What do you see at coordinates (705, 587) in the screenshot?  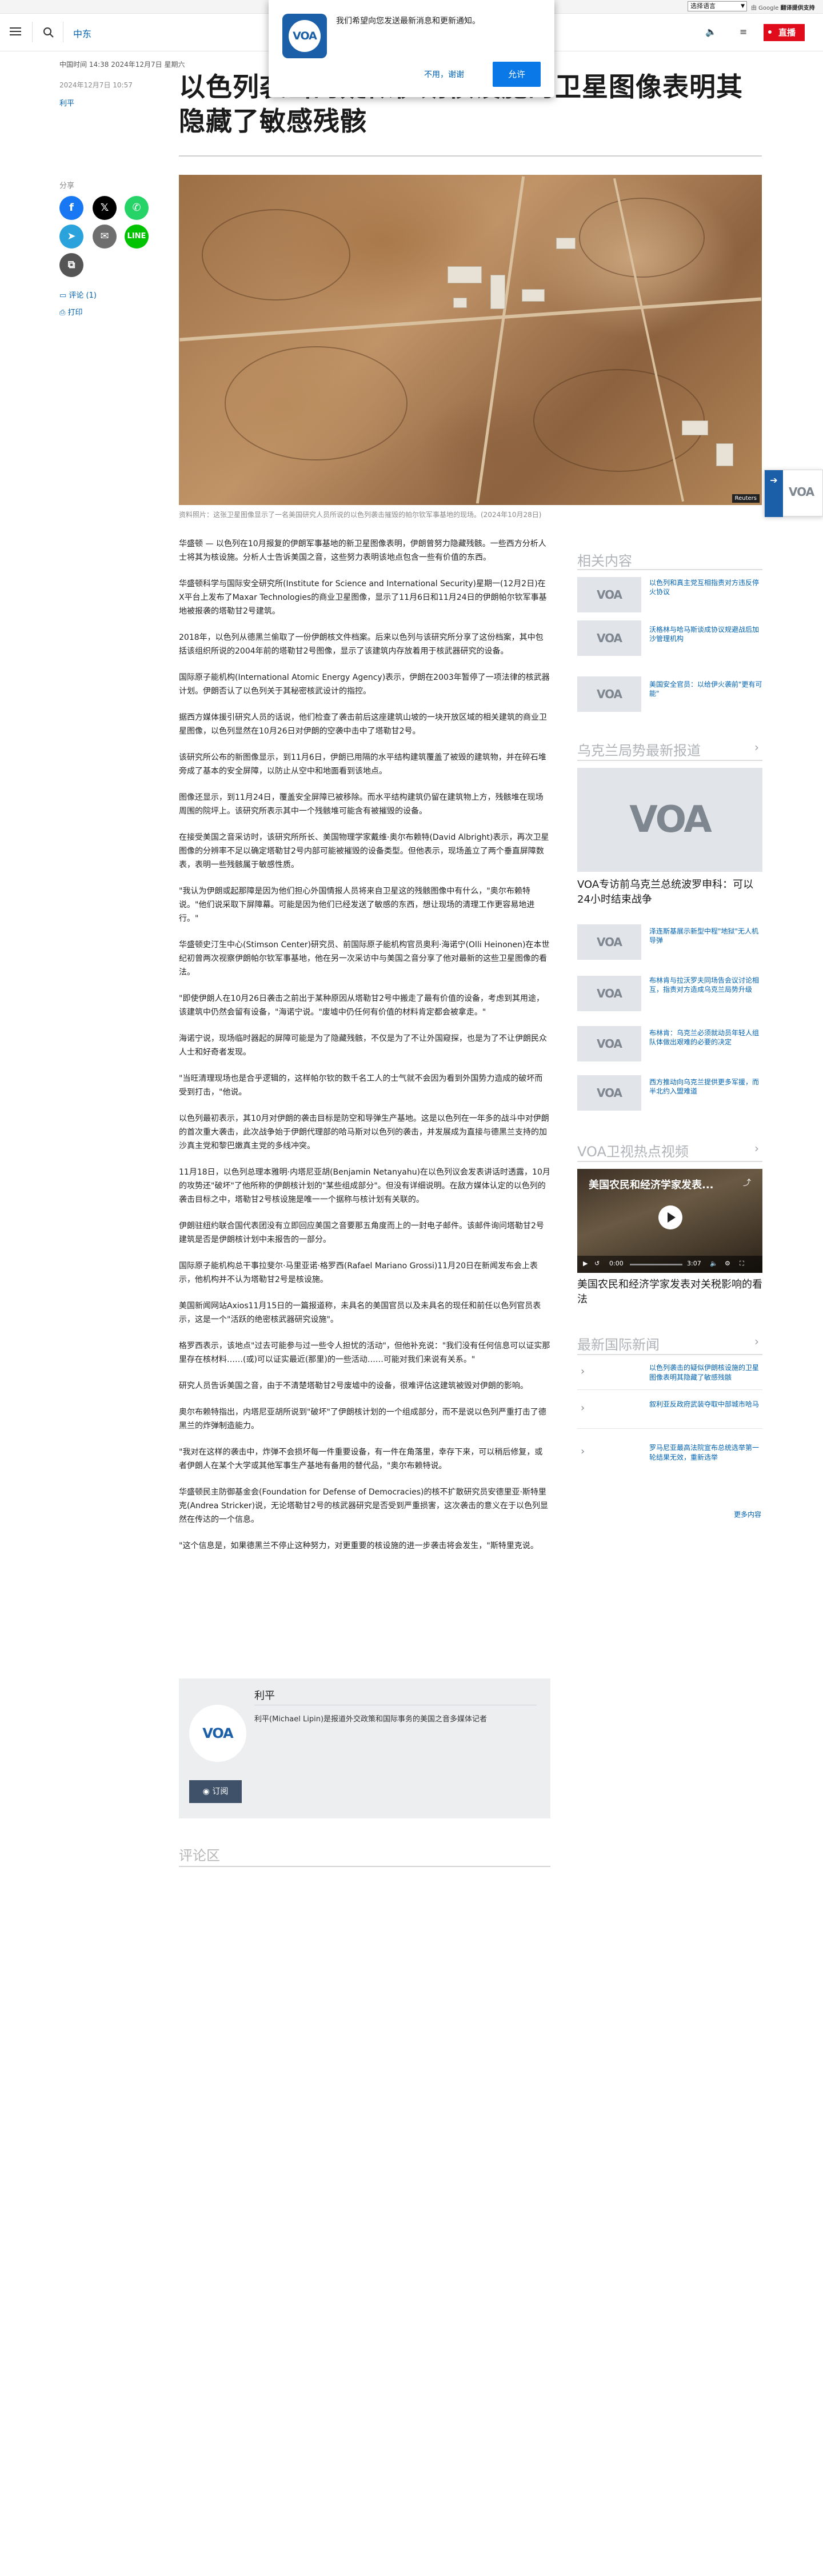 I see `related-item-title: 以色列和真主党互相指责对方违反停火协议` at bounding box center [705, 587].